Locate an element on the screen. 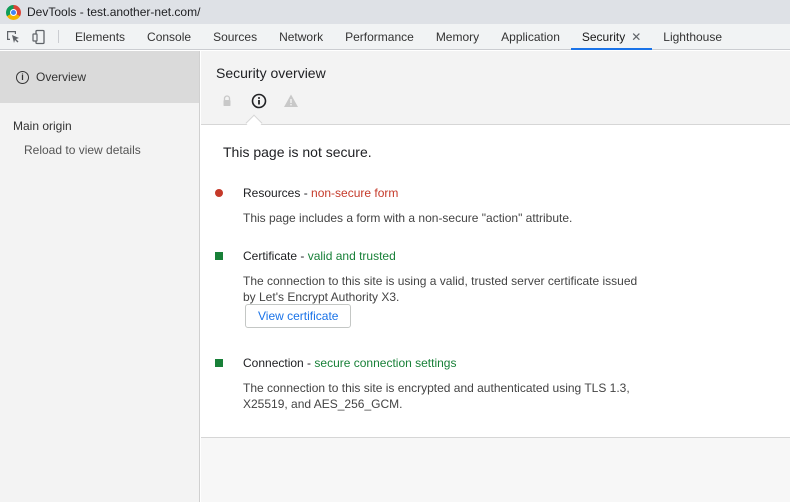 This screenshot has height=502, width=790. tab-label: Sources is located at coordinates (235, 36).